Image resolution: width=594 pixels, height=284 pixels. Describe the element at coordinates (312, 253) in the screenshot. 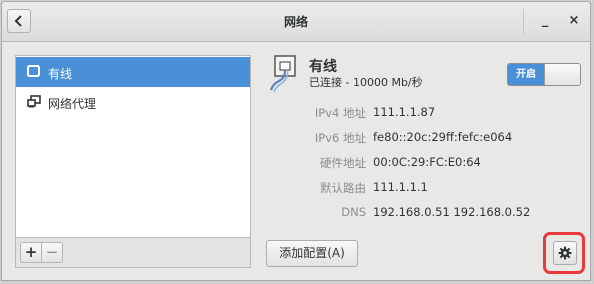

I see `add-profile-button: 添加配置(A)` at that location.